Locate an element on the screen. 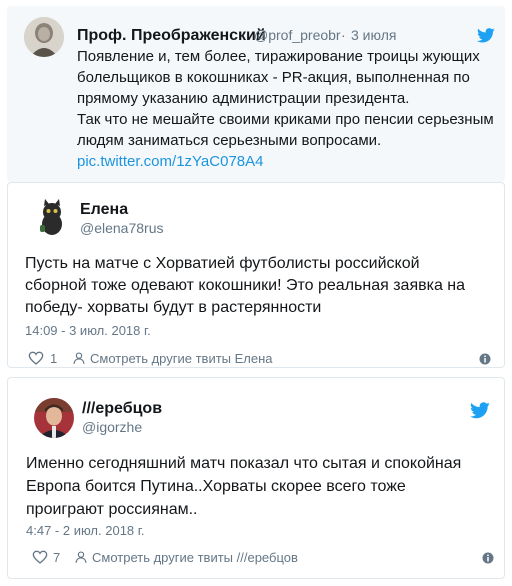  author-name: Елена is located at coordinates (104, 210).